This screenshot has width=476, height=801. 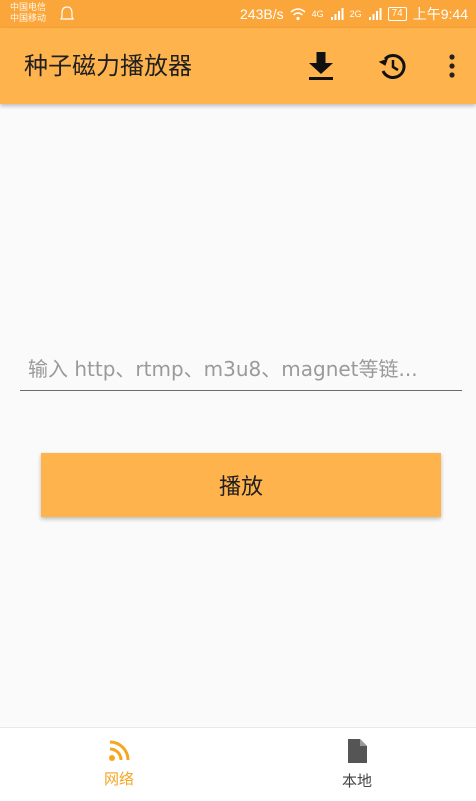 What do you see at coordinates (238, 66) in the screenshot?
I see `app-bar: 种子磁力播放器` at bounding box center [238, 66].